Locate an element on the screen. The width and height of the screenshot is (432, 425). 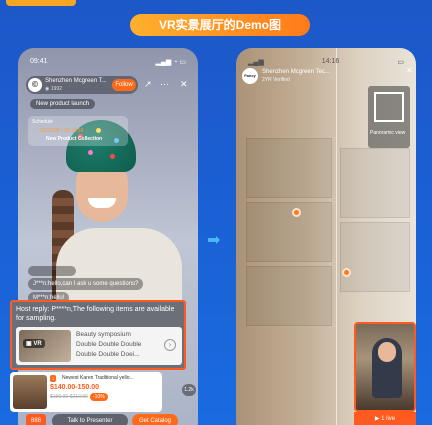
status-bar: ▂▄▆ 14:16 ▭ is located at coordinates (326, 62).